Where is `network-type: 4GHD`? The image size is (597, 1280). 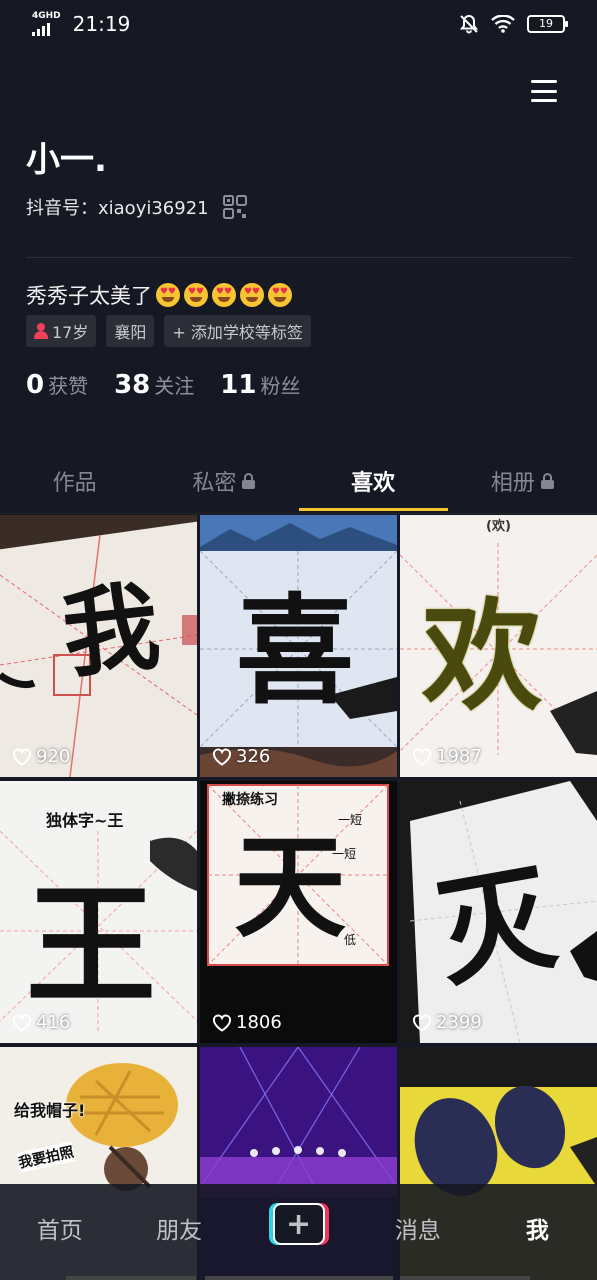
network-type: 4GHD is located at coordinates (46, 16).